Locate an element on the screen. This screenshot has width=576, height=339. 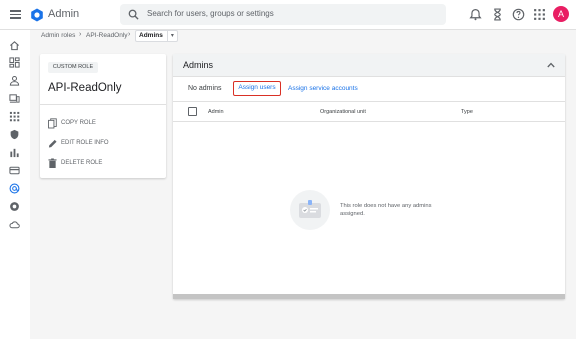
users-icon is located at coordinates (14, 80).